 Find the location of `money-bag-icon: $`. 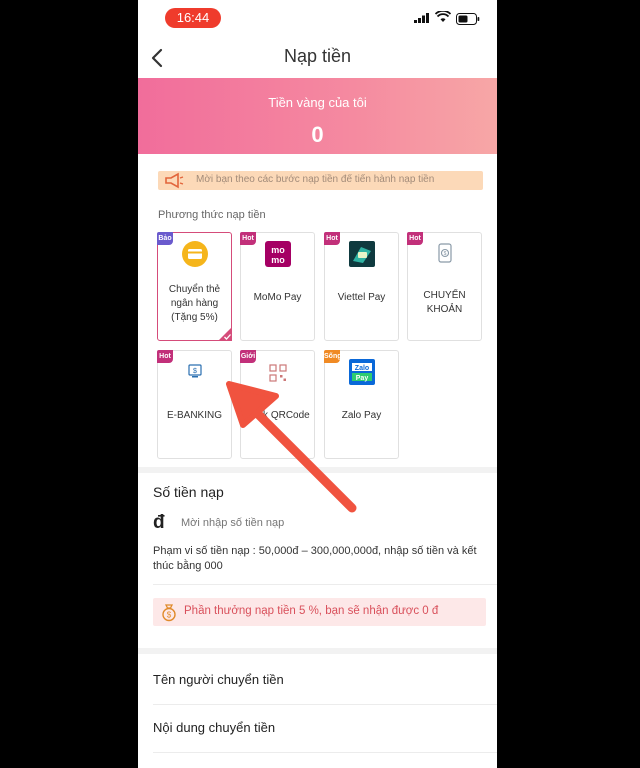

money-bag-icon: $ is located at coordinates (169, 613).